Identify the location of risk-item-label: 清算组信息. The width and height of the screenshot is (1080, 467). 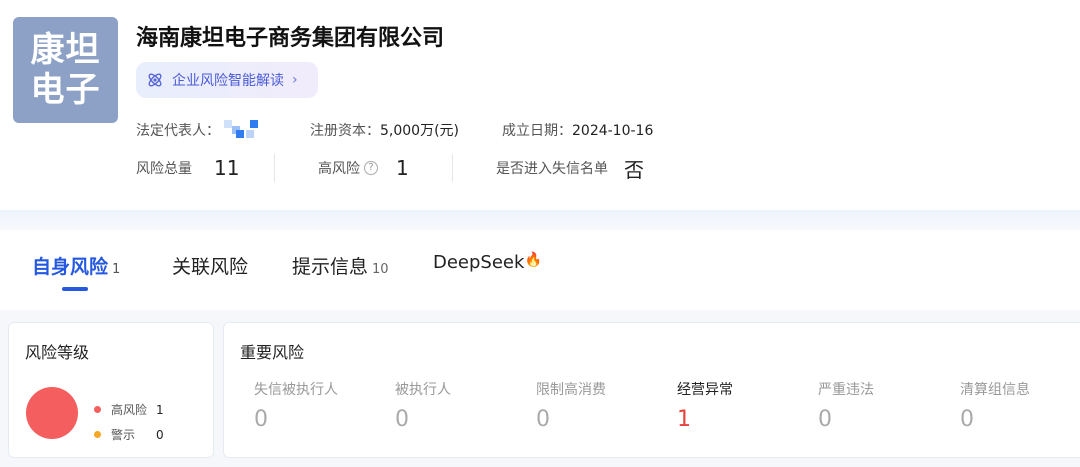
(995, 390).